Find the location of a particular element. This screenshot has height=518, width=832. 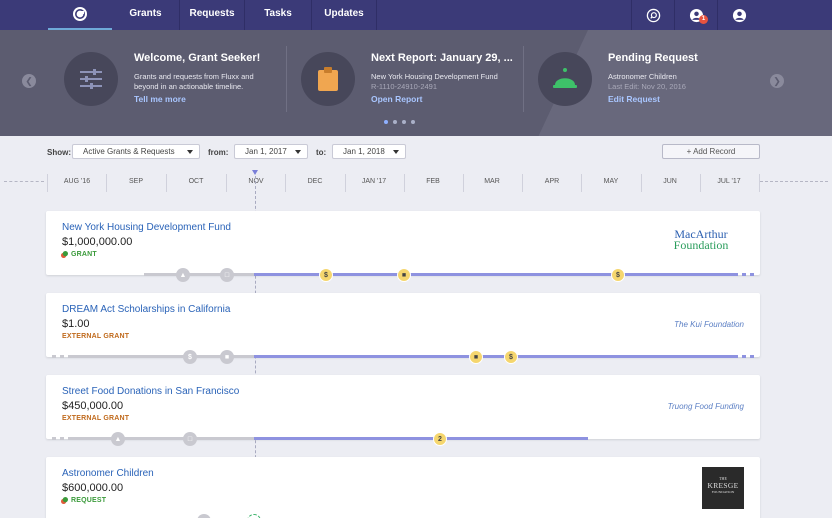

month-label: JAN '17 is located at coordinates (374, 181).